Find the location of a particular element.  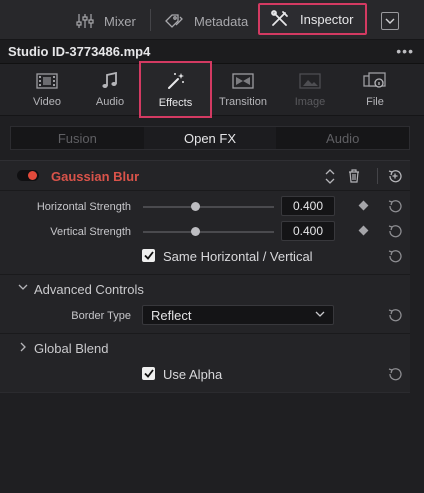

top-toolbar: Mixer Metadata Inspector is located at coordinates (212, 20).